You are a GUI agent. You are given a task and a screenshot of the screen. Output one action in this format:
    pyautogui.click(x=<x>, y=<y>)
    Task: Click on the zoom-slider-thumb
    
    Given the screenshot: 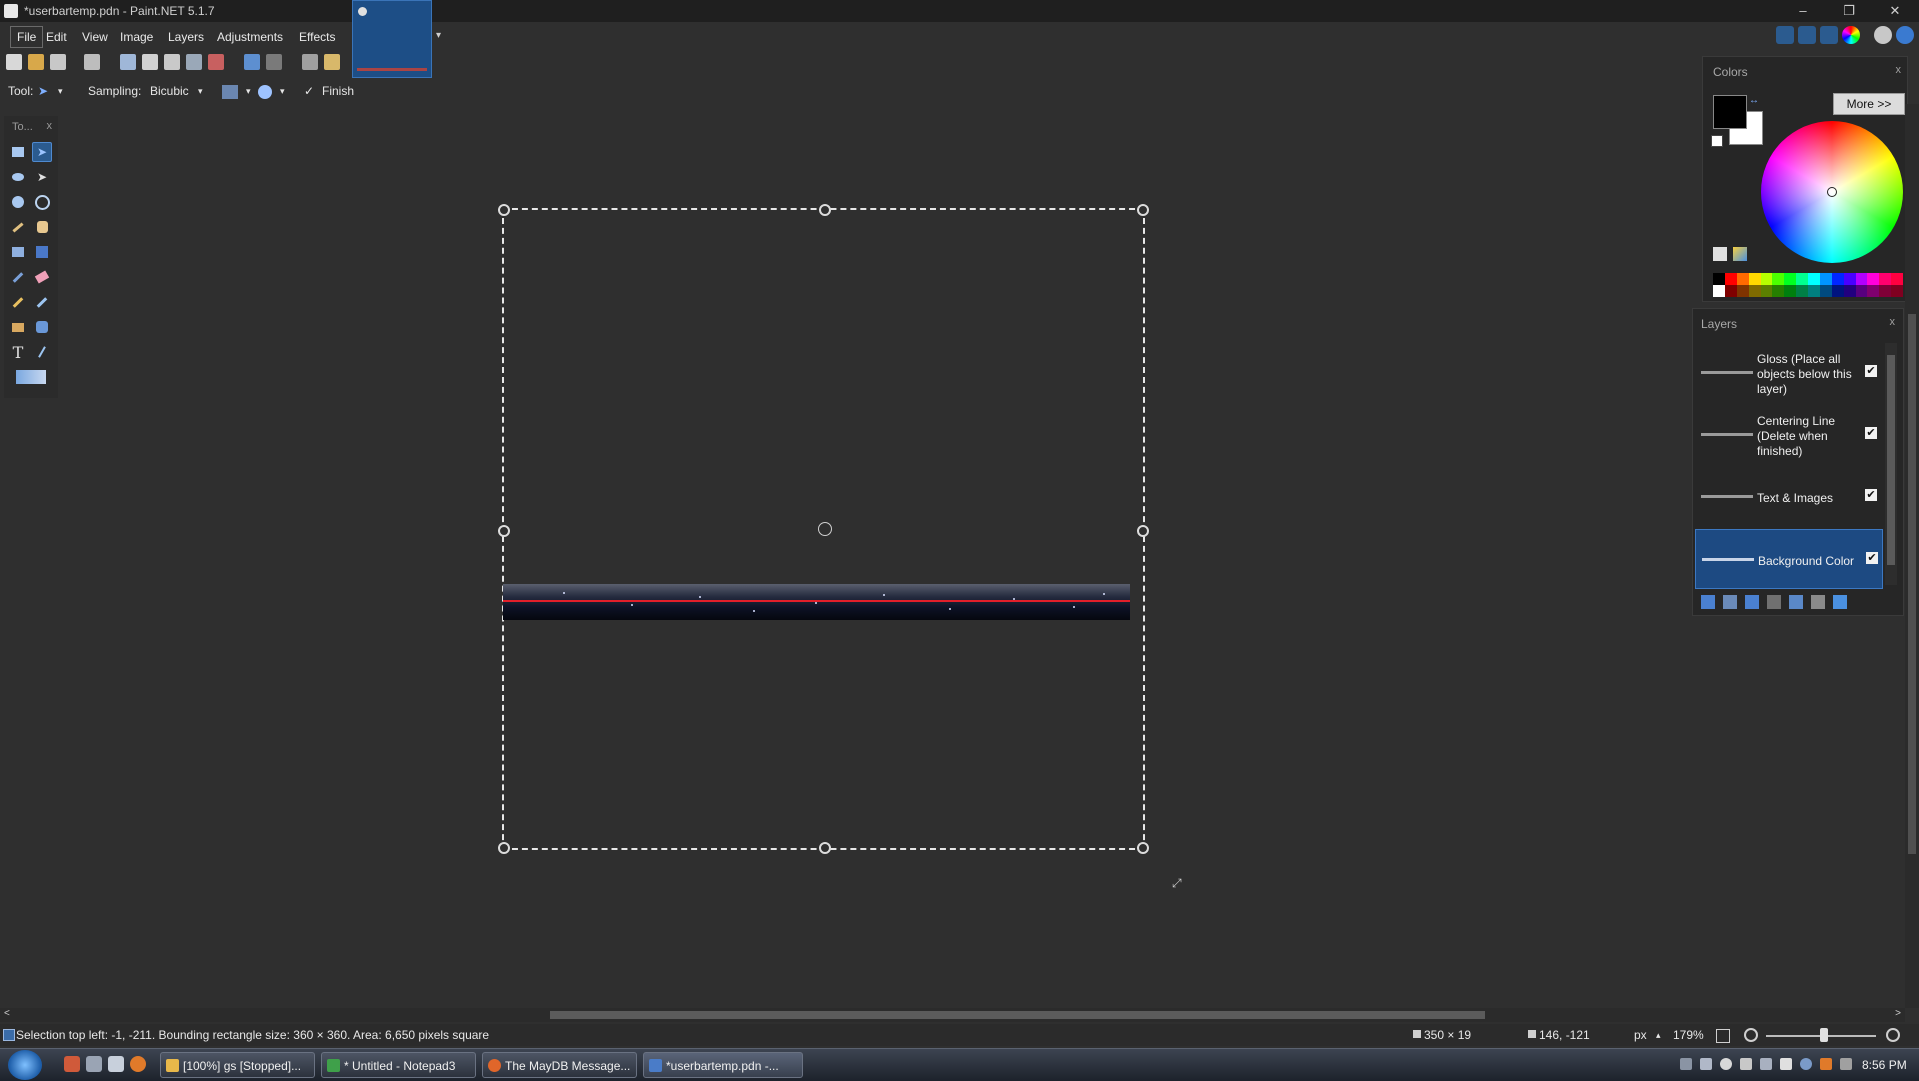 What is the action you would take?
    pyautogui.click(x=1824, y=1035)
    